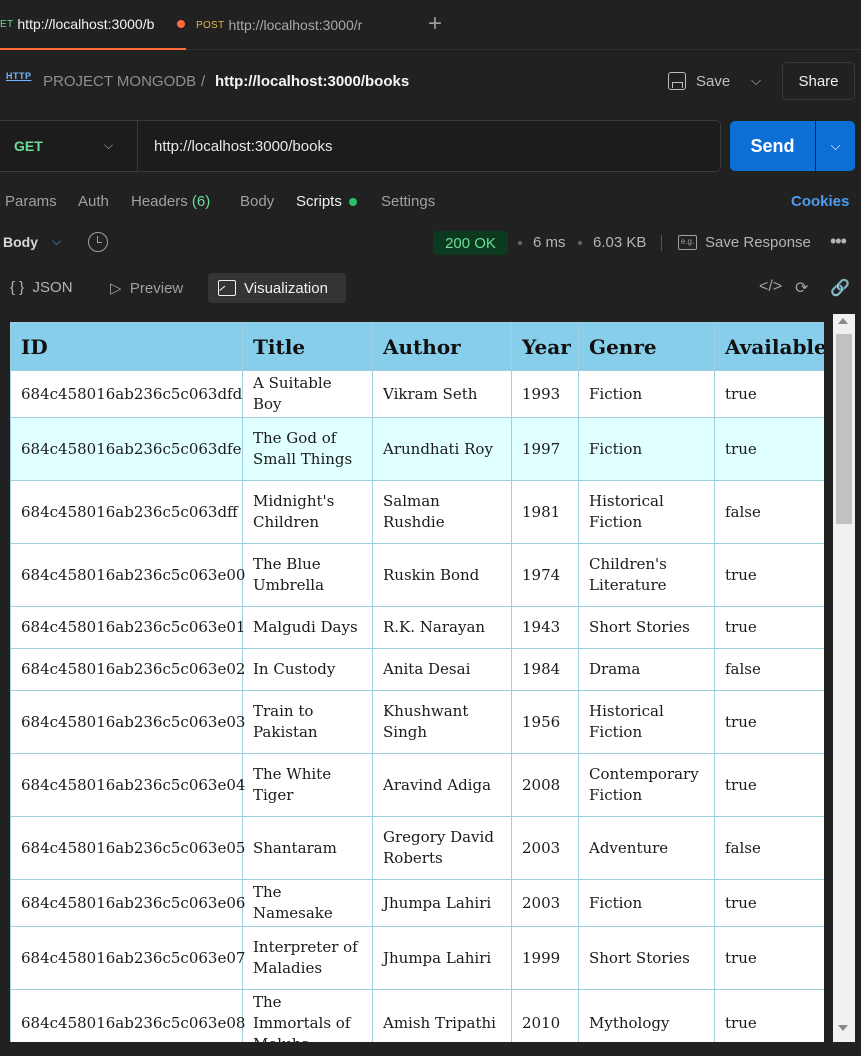 The width and height of the screenshot is (861, 1056). Describe the element at coordinates (116, 288) in the screenshot. I see `play-icon: ▷` at that location.